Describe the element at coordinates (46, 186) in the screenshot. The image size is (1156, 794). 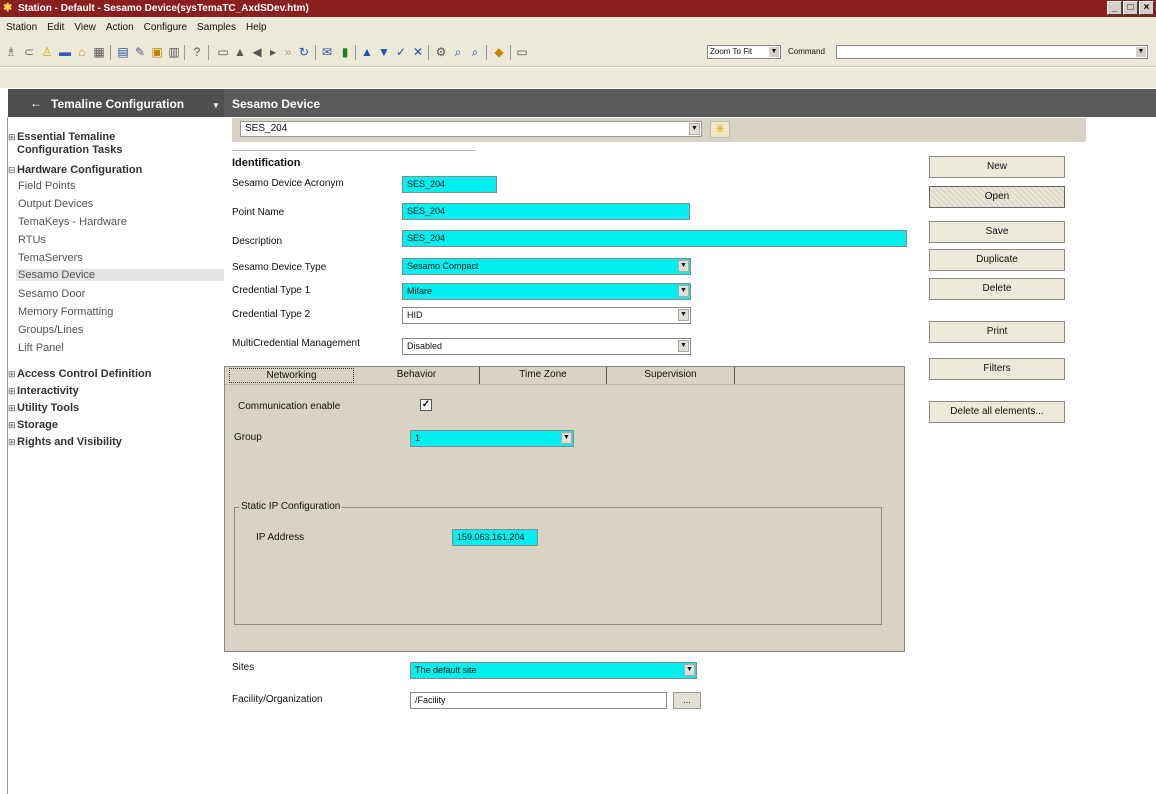
I see `nav-item-field-points: Field Points` at that location.